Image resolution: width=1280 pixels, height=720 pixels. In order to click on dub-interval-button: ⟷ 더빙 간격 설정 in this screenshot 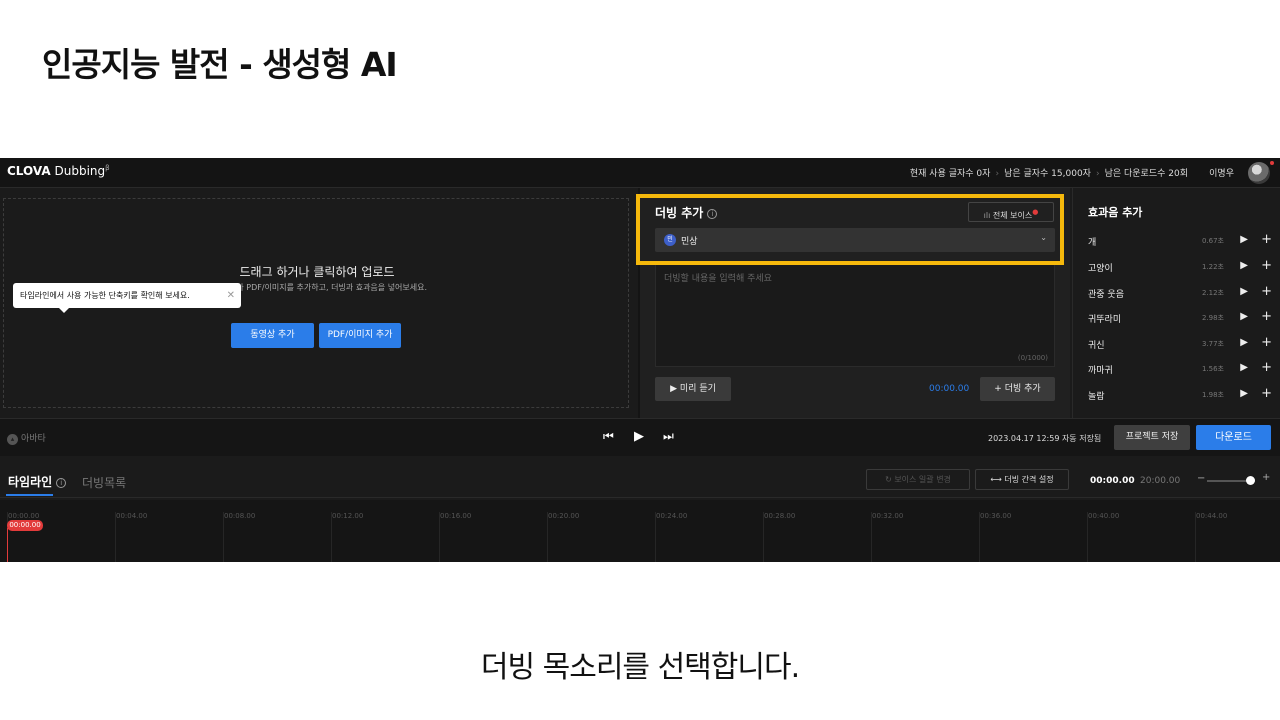, I will do `click(1022, 479)`.